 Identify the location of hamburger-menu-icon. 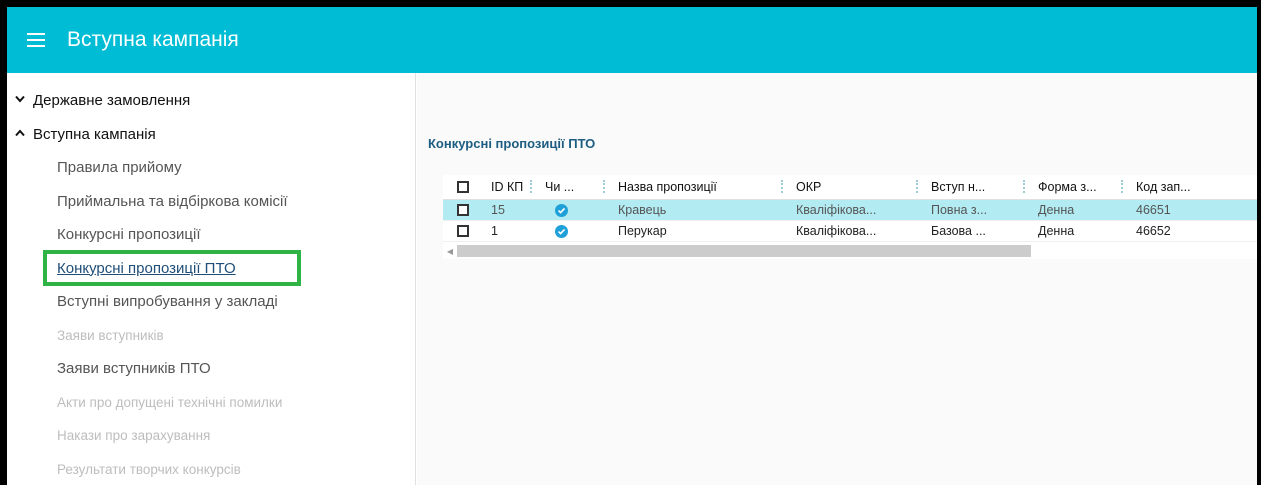
(36, 40).